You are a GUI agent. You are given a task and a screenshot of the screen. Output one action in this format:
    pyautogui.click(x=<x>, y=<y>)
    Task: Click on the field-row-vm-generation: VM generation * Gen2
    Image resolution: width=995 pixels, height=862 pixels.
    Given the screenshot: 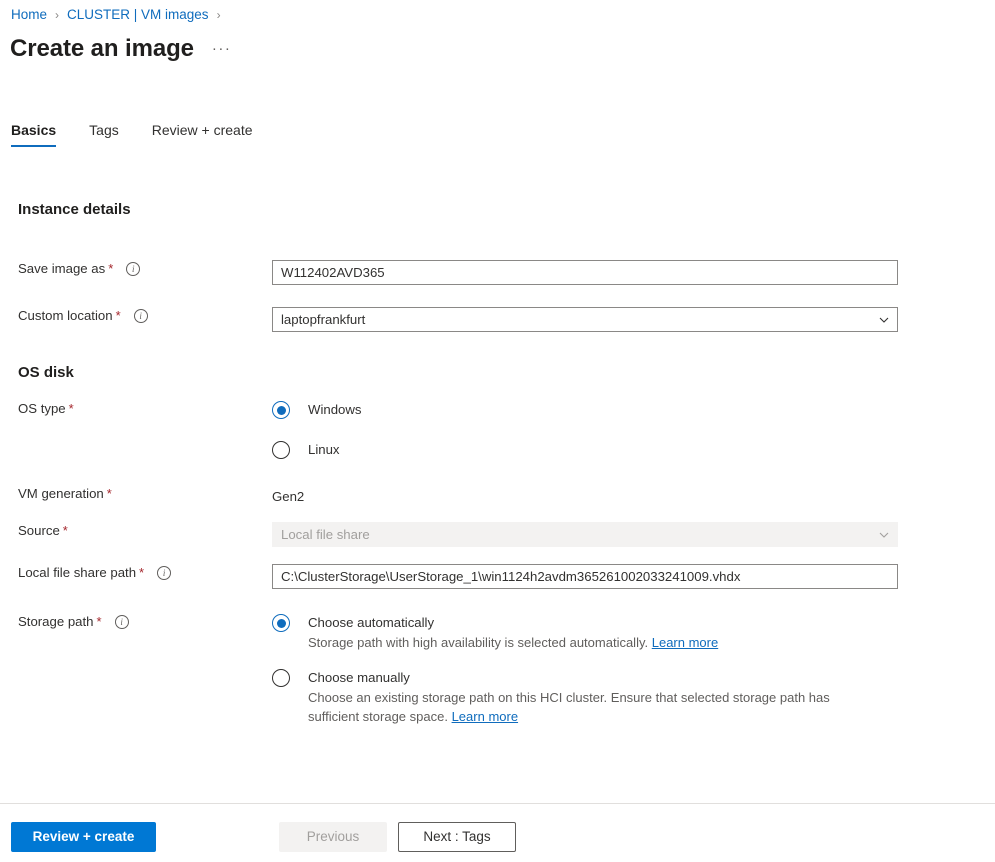 What is the action you would take?
    pyautogui.click(x=497, y=495)
    